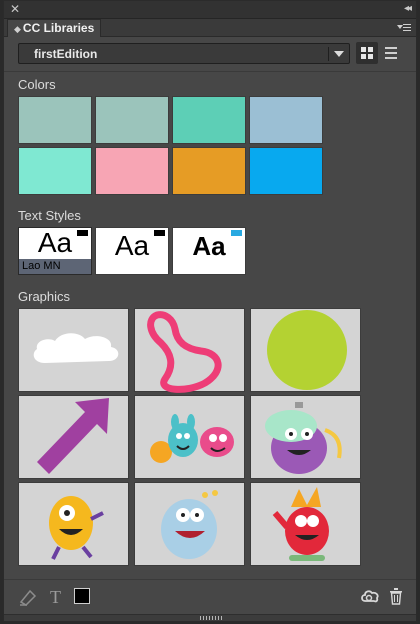 The height and width of the screenshot is (624, 420). I want to click on graphic-thumb-yellow-monster, so click(73, 524).